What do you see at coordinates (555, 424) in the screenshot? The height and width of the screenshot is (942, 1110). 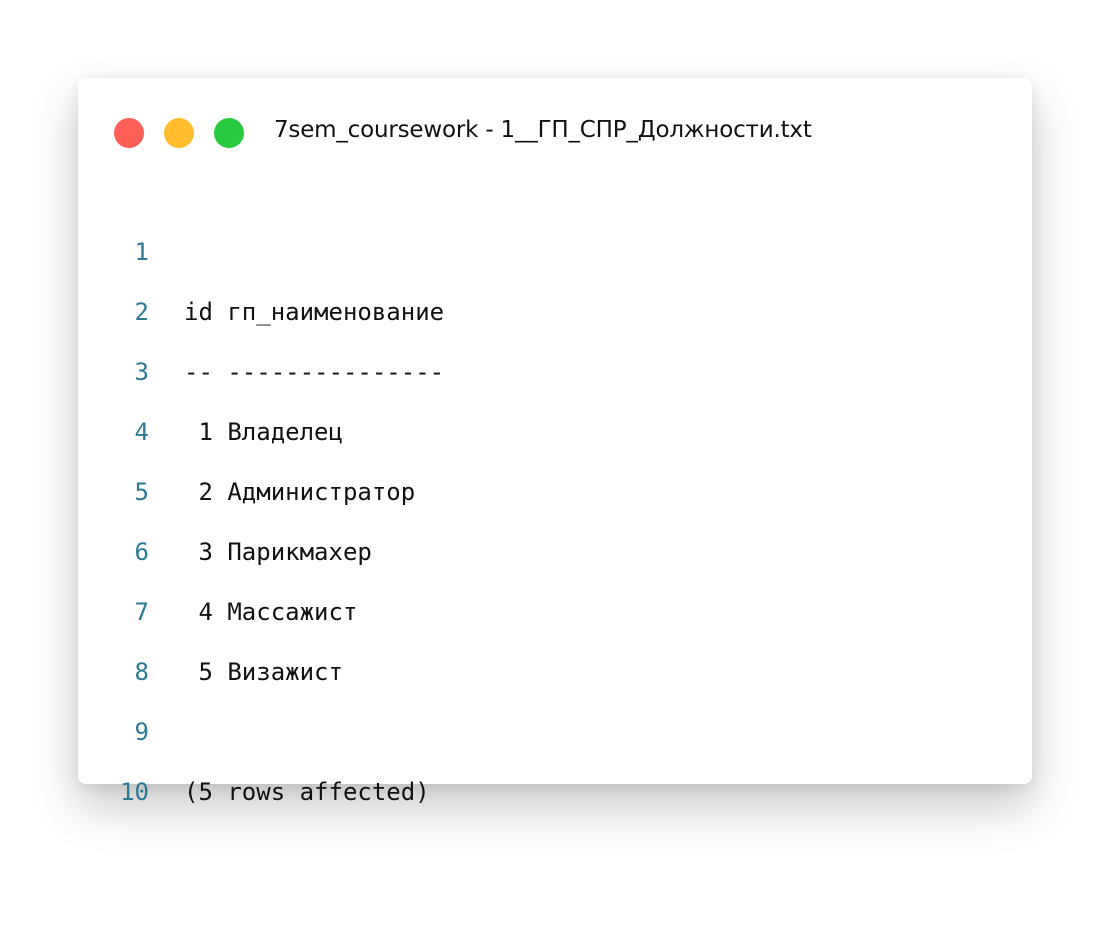 I see `code-line: 4 2 Администратор` at bounding box center [555, 424].